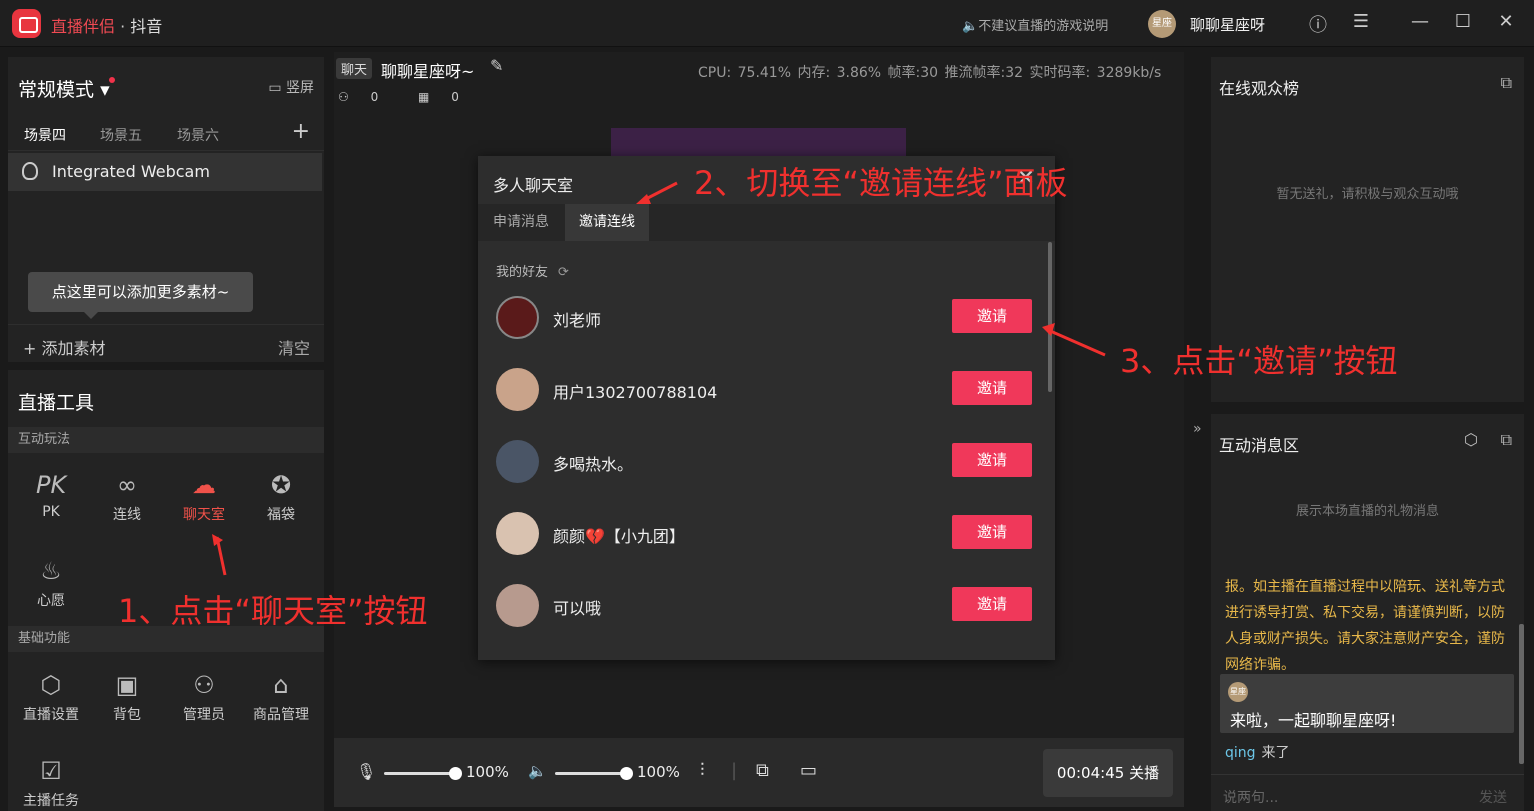  What do you see at coordinates (105, 90) in the screenshot?
I see `chevron-down-icon: ▾` at bounding box center [105, 90].